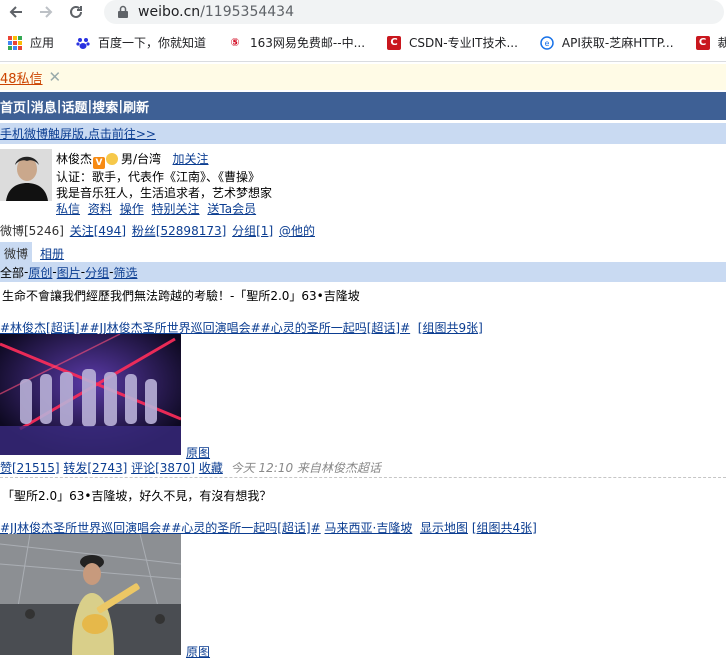 The height and width of the screenshot is (661, 726). Describe the element at coordinates (123, 11) in the screenshot. I see `lock-icon` at that location.